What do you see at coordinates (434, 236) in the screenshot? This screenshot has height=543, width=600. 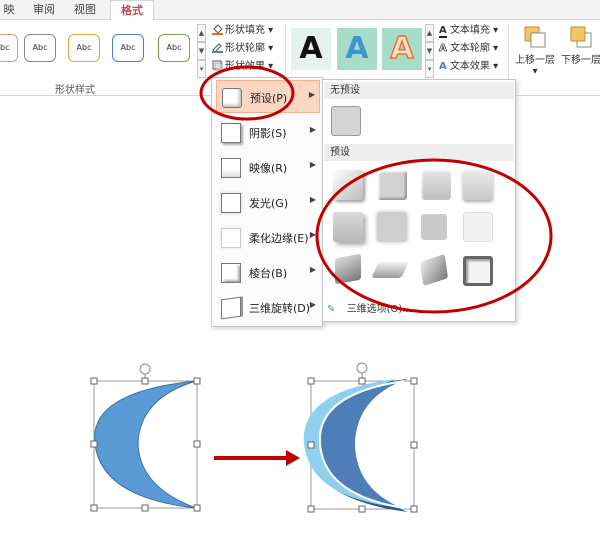 I see `annotation-ellipse-presets` at bounding box center [434, 236].